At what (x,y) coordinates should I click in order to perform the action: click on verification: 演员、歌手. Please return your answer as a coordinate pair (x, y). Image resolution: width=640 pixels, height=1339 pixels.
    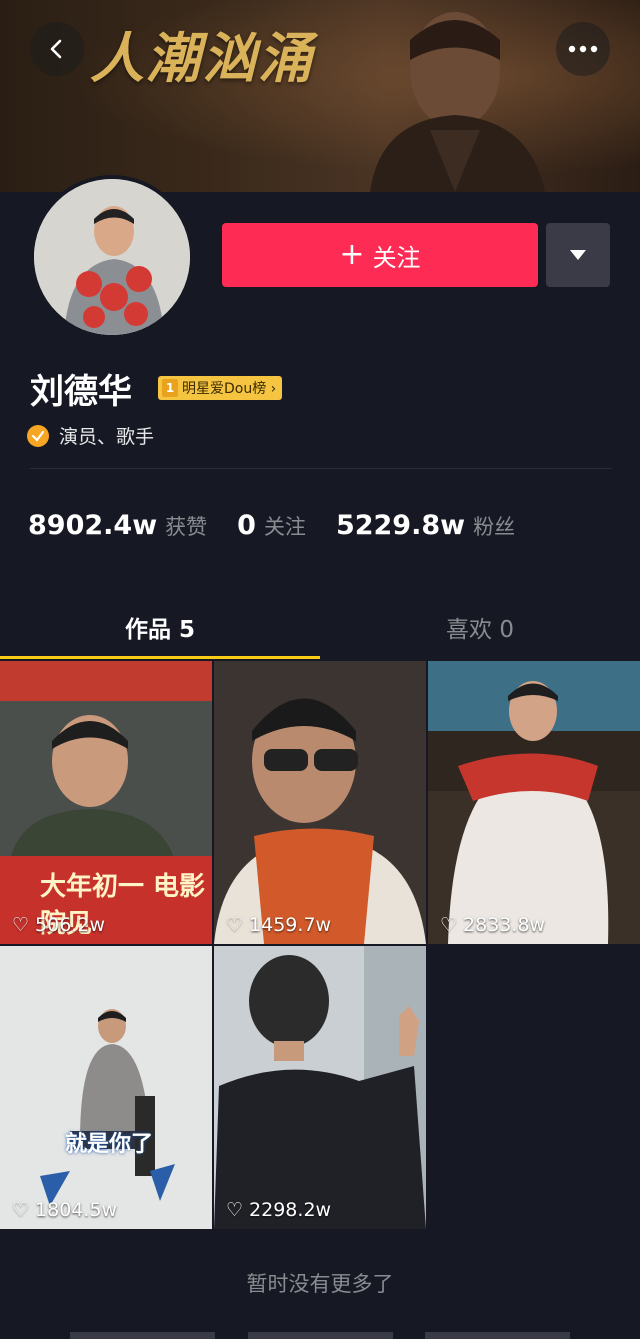
    Looking at the image, I should click on (90, 435).